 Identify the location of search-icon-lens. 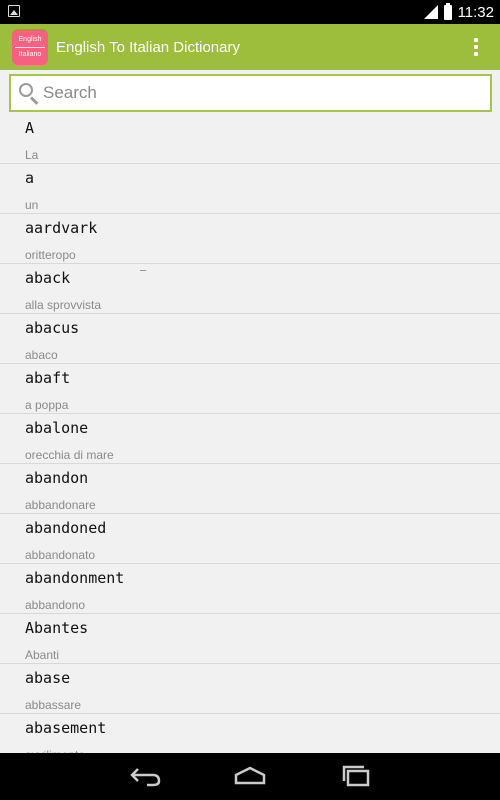
(26, 90).